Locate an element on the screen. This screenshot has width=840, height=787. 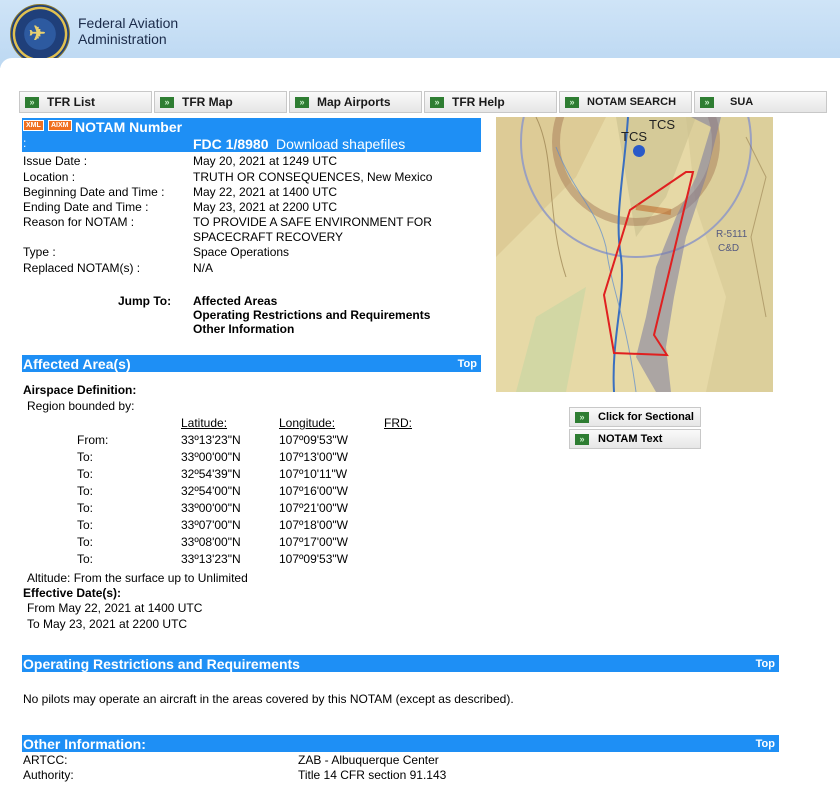
aixm-badge: AIXM is located at coordinates (60, 125).